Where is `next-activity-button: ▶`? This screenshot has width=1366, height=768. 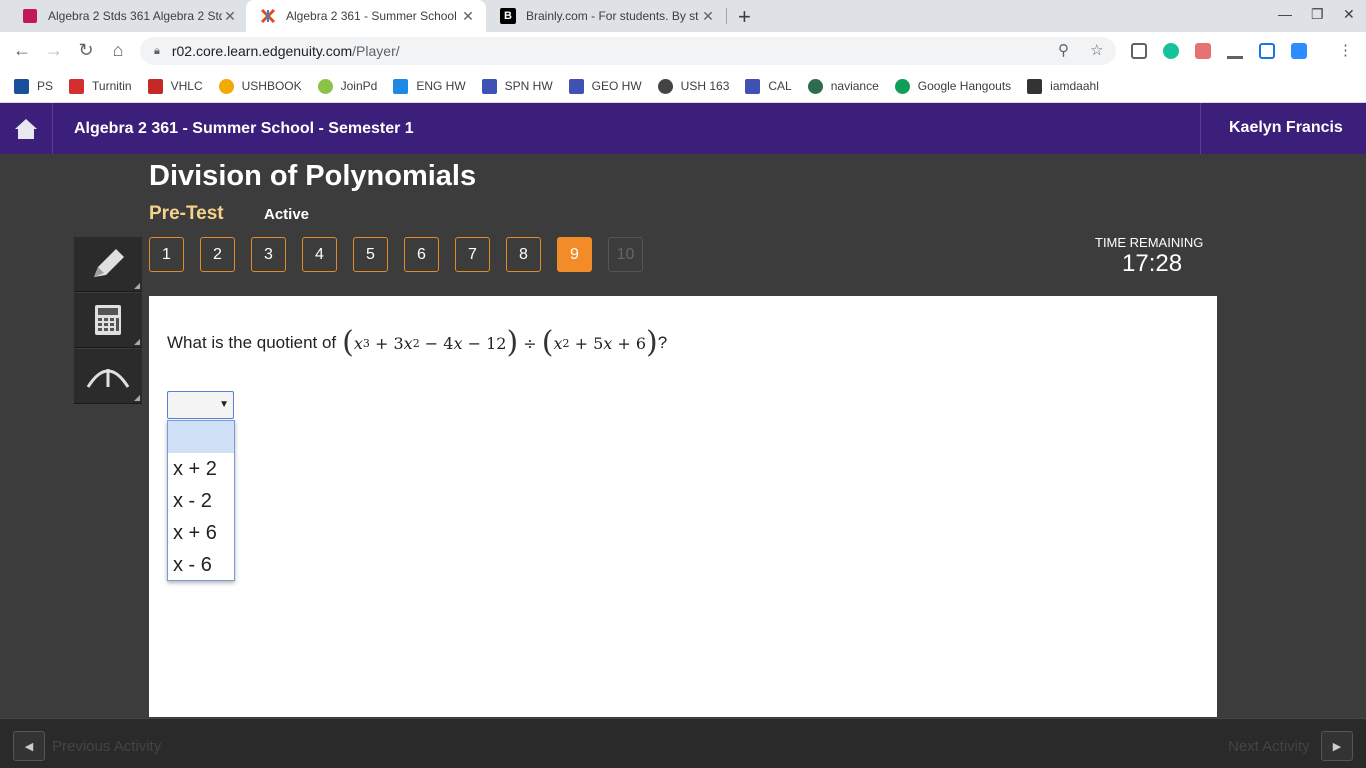 next-activity-button: ▶ is located at coordinates (1337, 746).